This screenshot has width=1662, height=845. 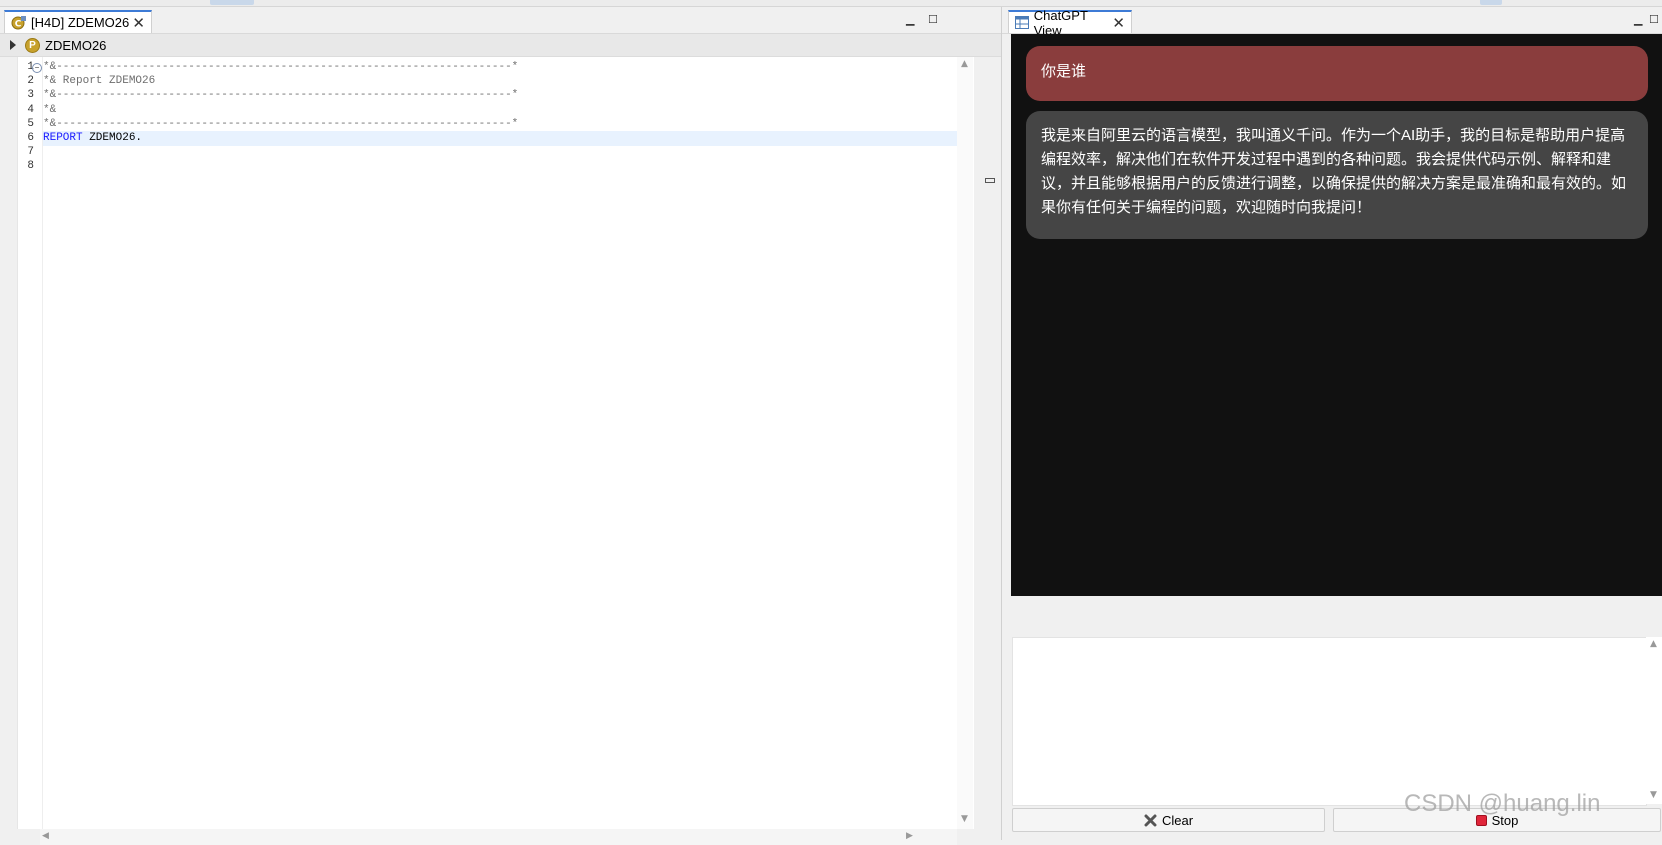 What do you see at coordinates (30, 109) in the screenshot?
I see `line-number: 4` at bounding box center [30, 109].